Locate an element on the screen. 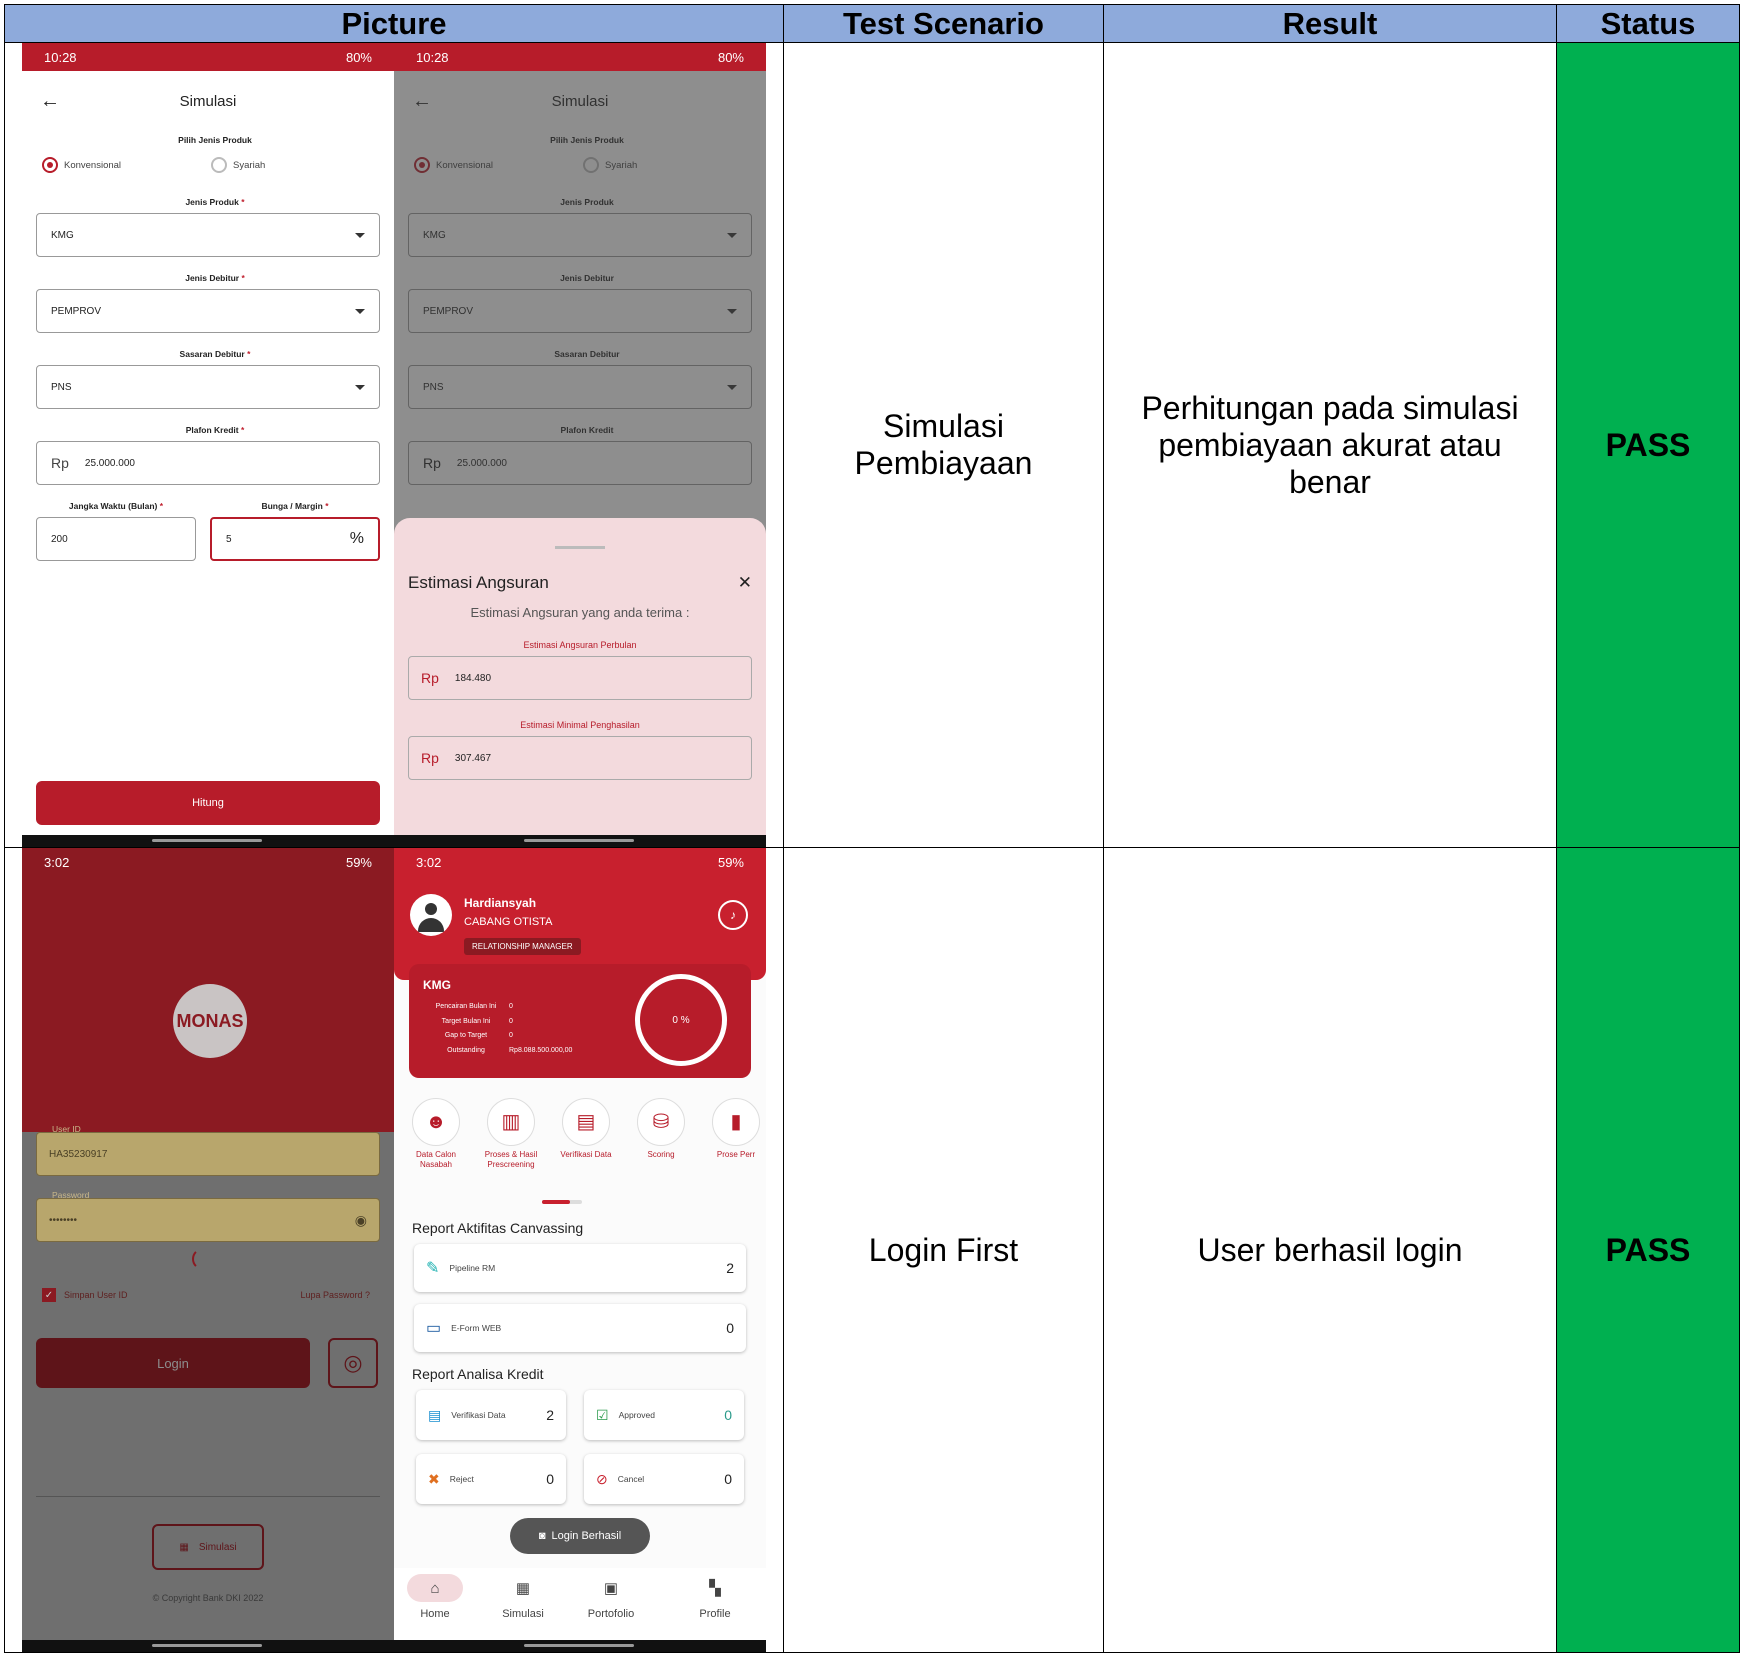  menu-item: ▮ Prose Perr is located at coordinates (735, 1129).